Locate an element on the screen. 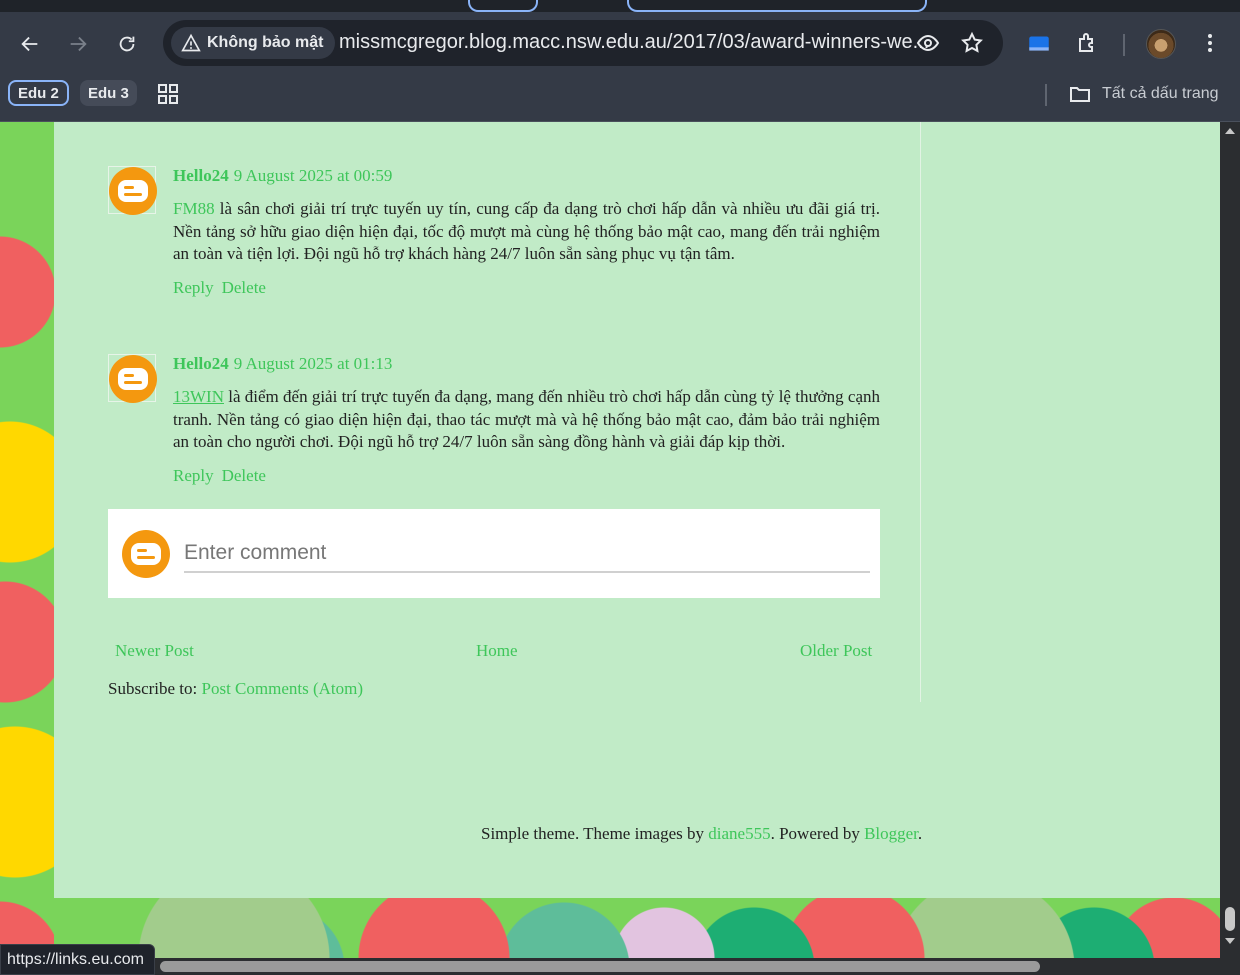  link-status-bubble: https://links.eu.com is located at coordinates (77, 959).